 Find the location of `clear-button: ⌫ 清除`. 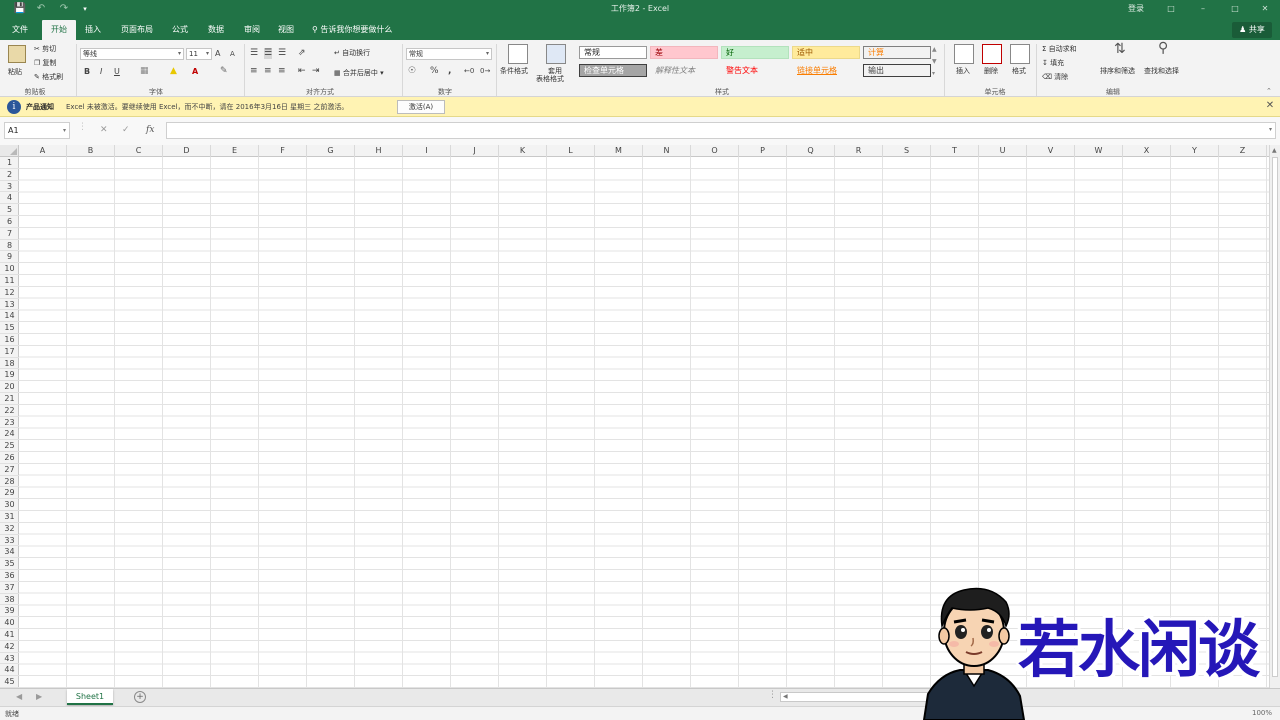

clear-button: ⌫ 清除 is located at coordinates (1055, 77).